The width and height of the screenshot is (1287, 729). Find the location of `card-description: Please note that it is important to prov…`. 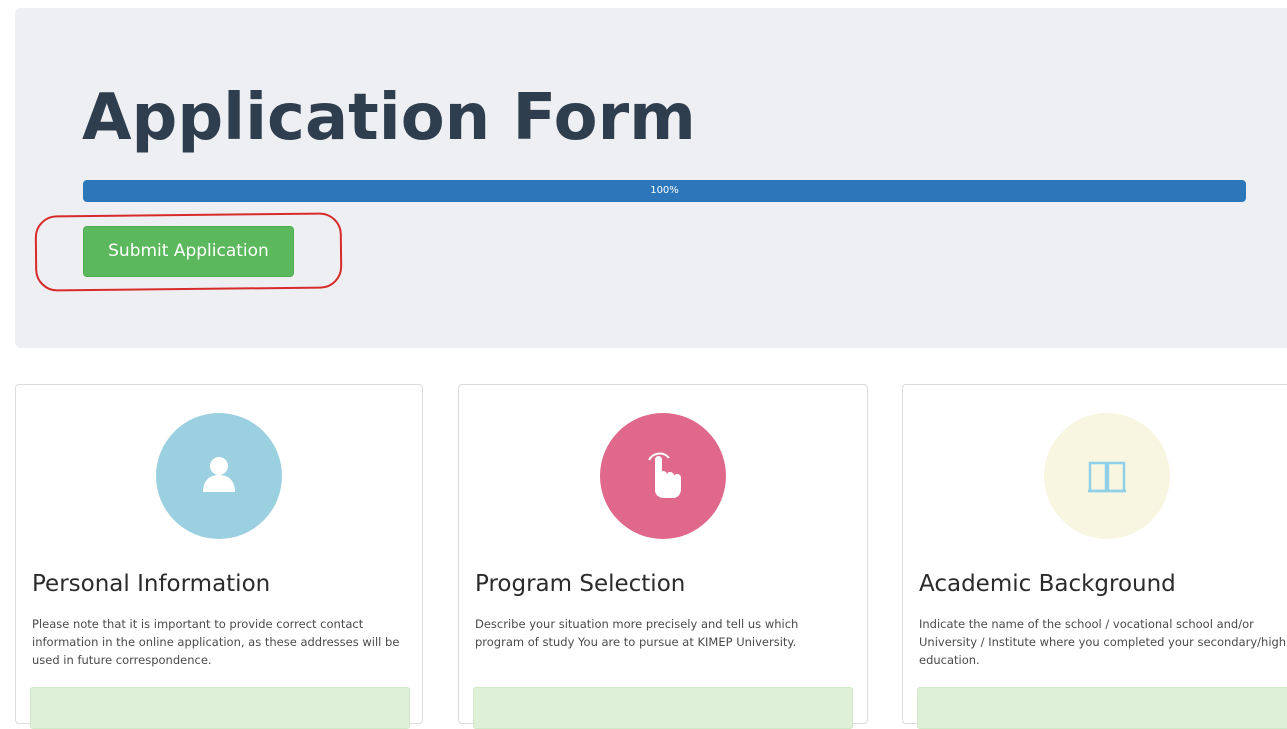

card-description: Please note that it is important to prov… is located at coordinates (216, 642).